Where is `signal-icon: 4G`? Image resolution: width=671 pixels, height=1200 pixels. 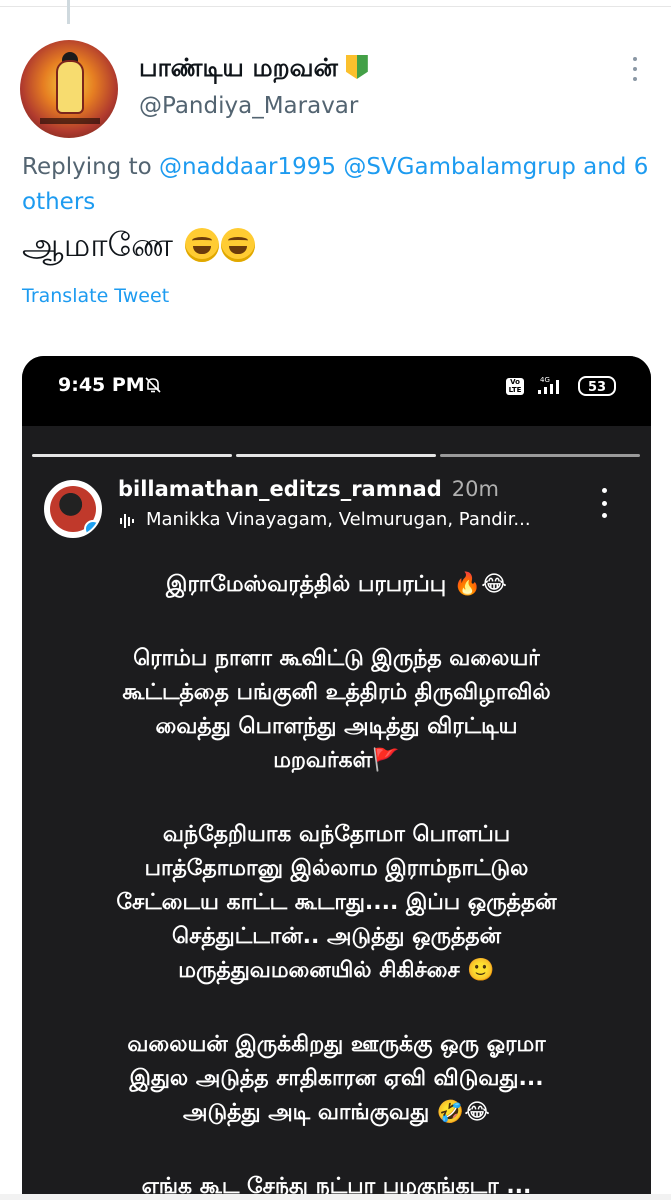 signal-icon: 4G is located at coordinates (548, 385).